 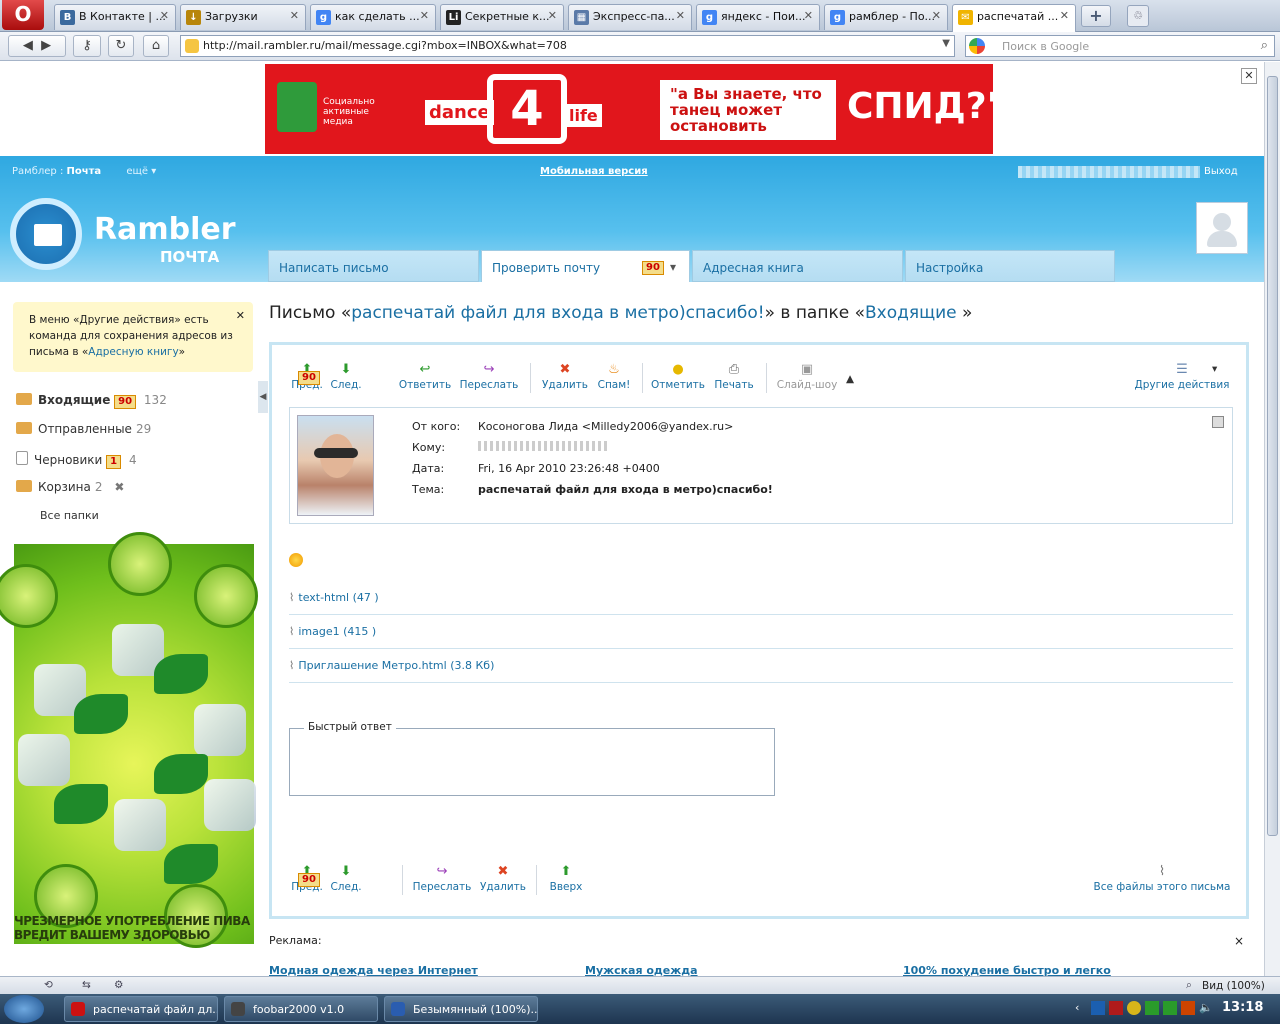 What do you see at coordinates (1182, 377) in the screenshot?
I see `other-actions-button: ☰ Другие действия ▾` at bounding box center [1182, 377].